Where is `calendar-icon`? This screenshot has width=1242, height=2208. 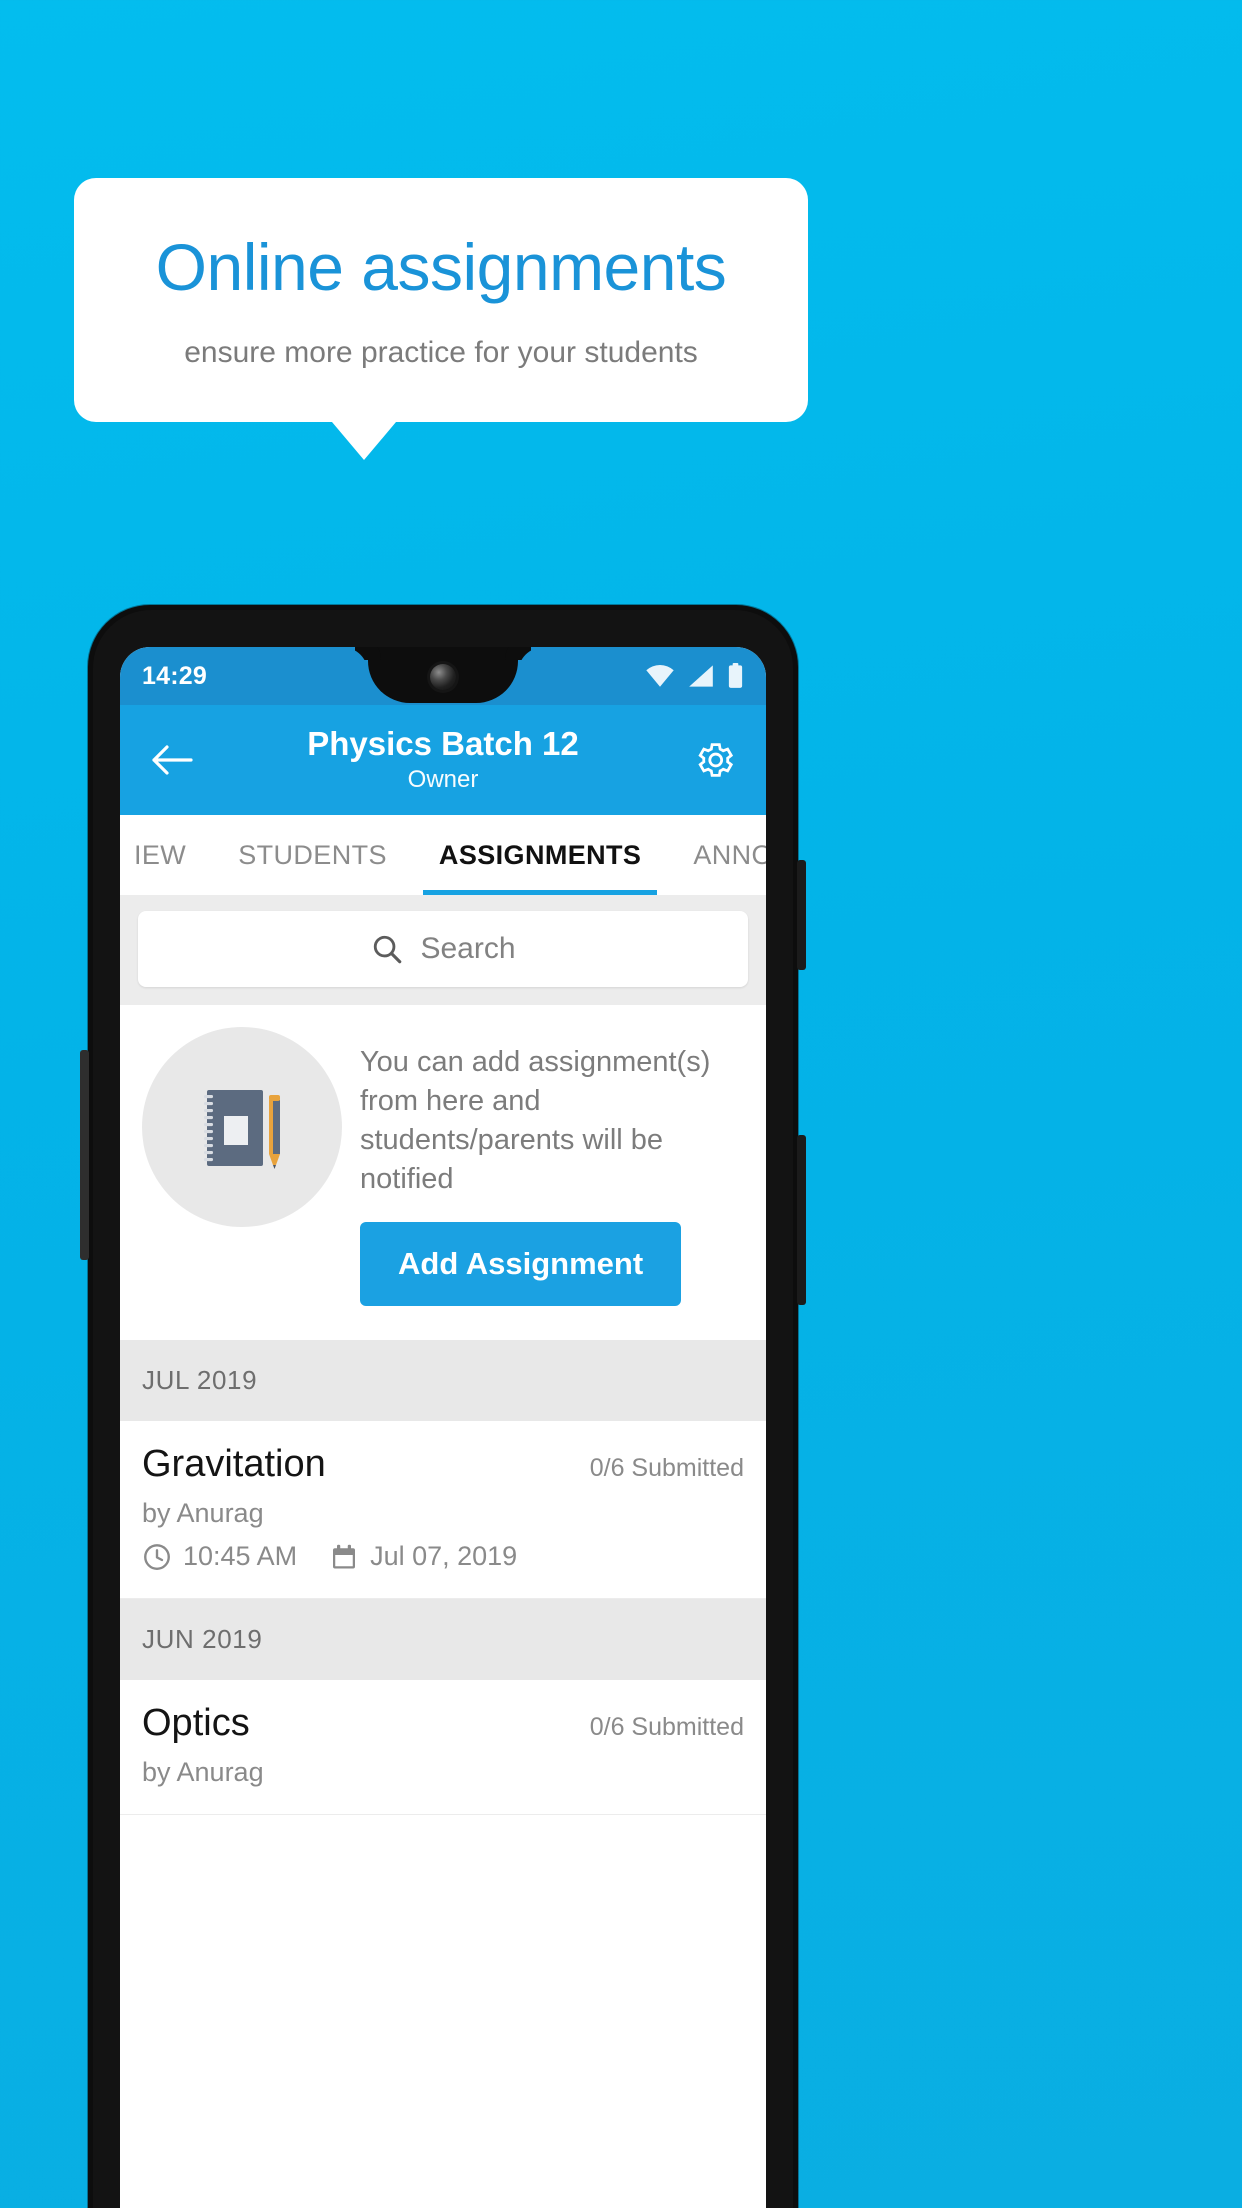 calendar-icon is located at coordinates (344, 1557).